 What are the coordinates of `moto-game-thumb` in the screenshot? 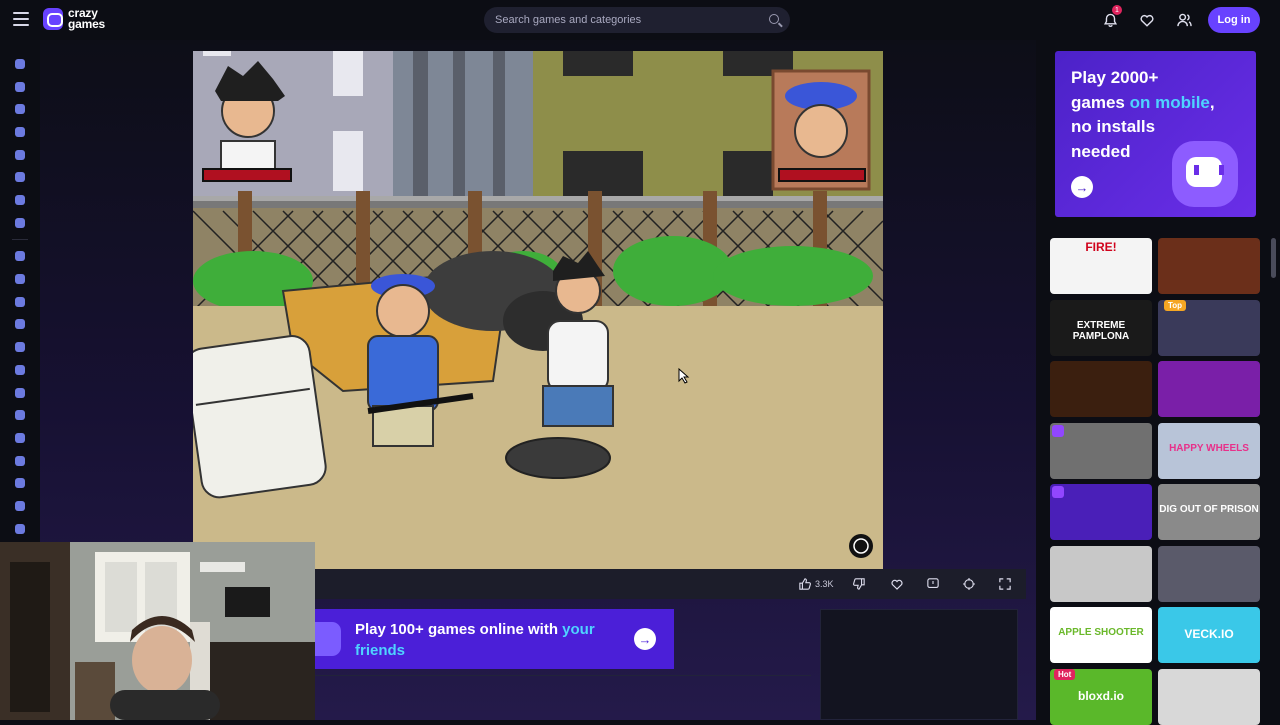 It's located at (1209, 573).